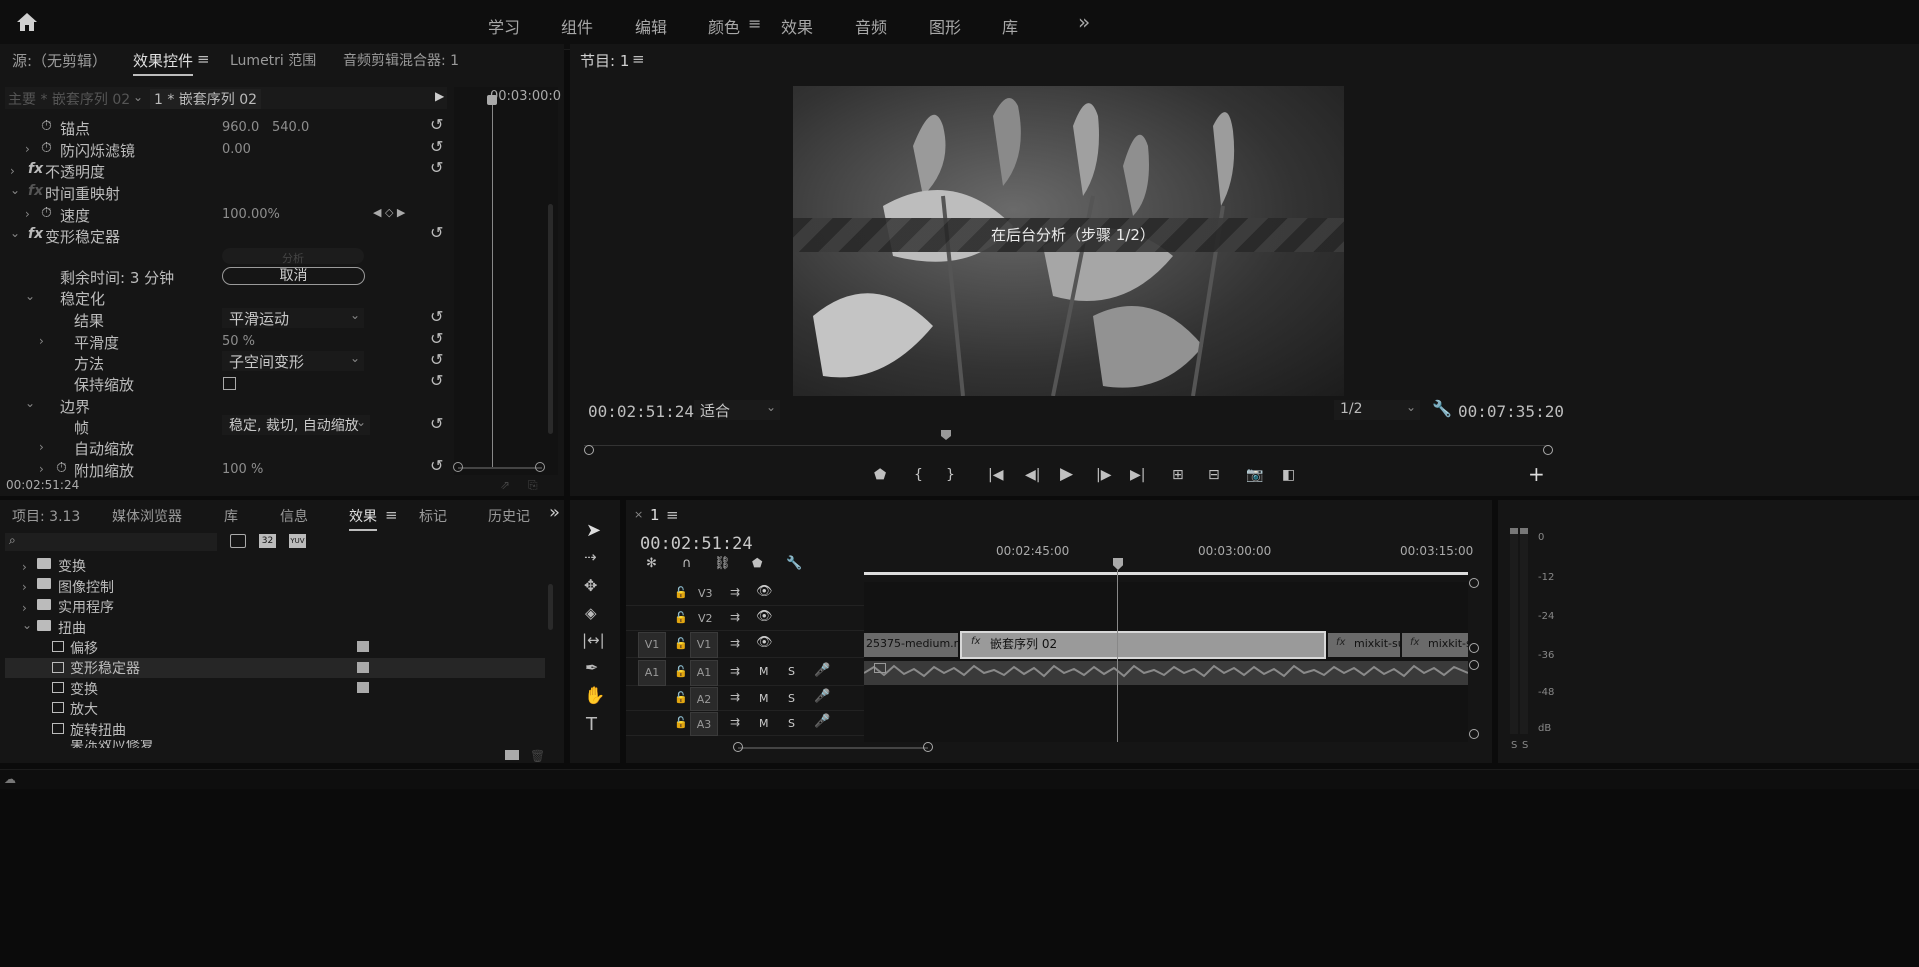 The height and width of the screenshot is (967, 1919). Describe the element at coordinates (206, 99) in the screenshot. I see `sequence-clip-label: 1 * 嵌套序列 02` at that location.